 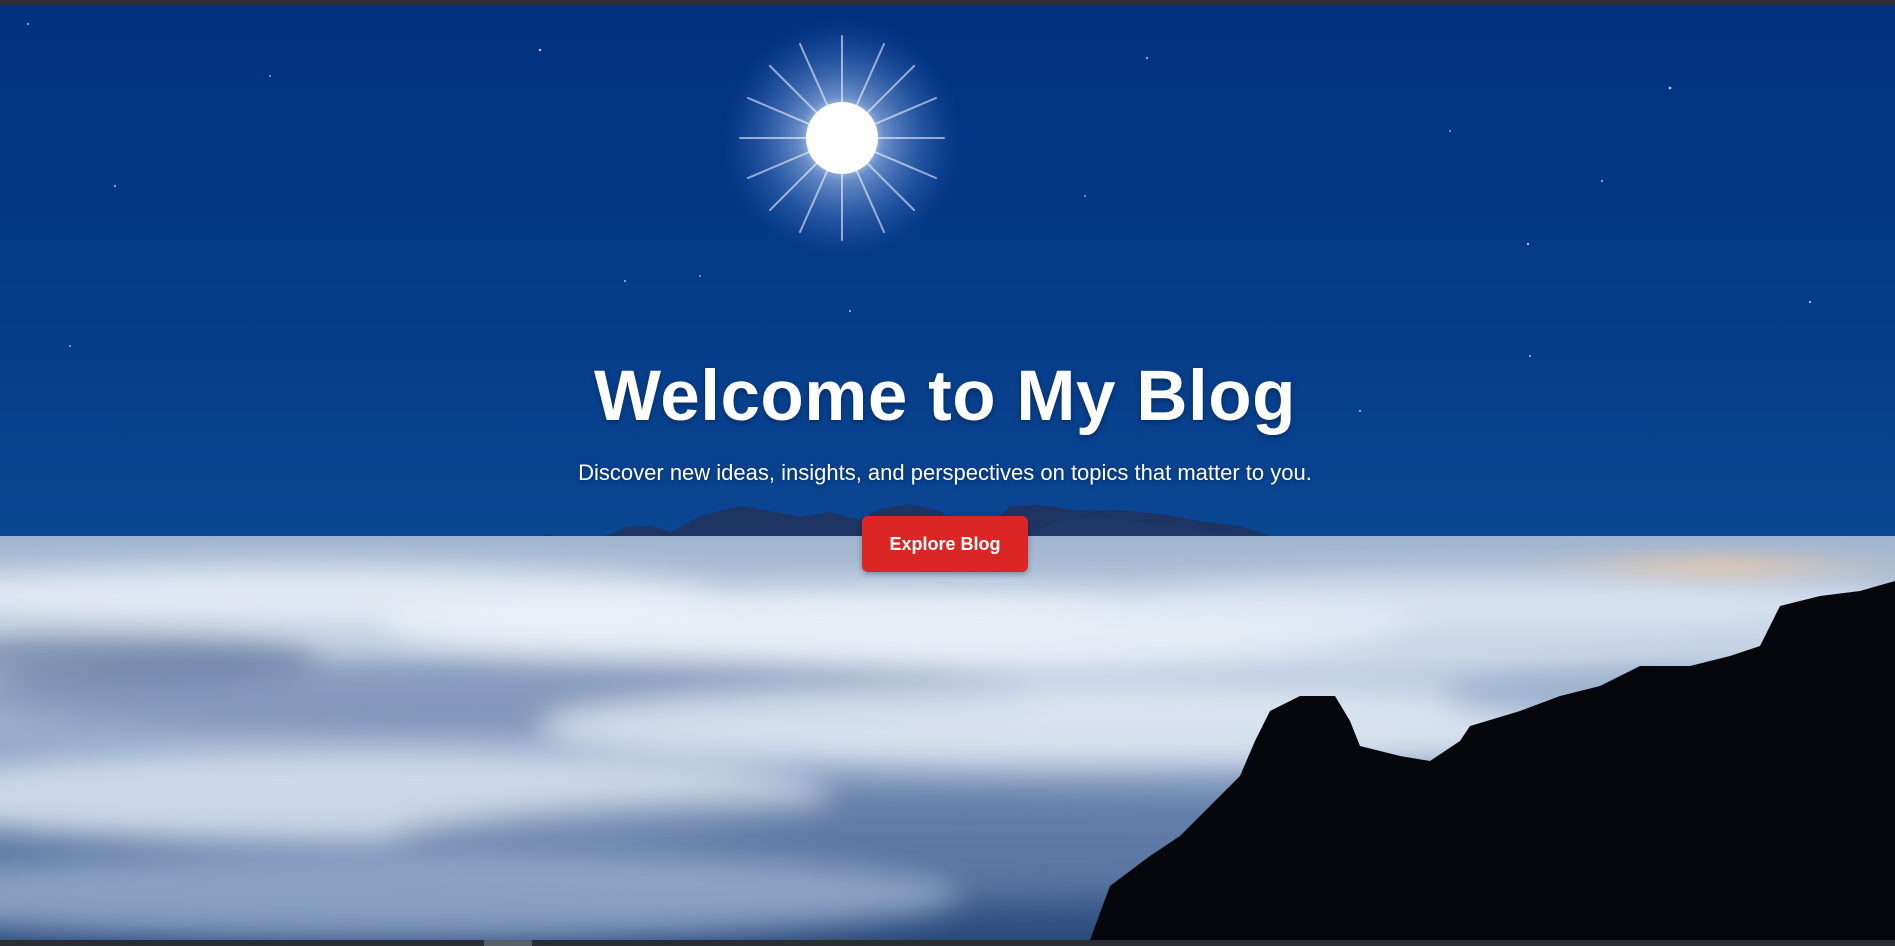 What do you see at coordinates (508, 943) in the screenshot?
I see `scrollbar-thumb` at bounding box center [508, 943].